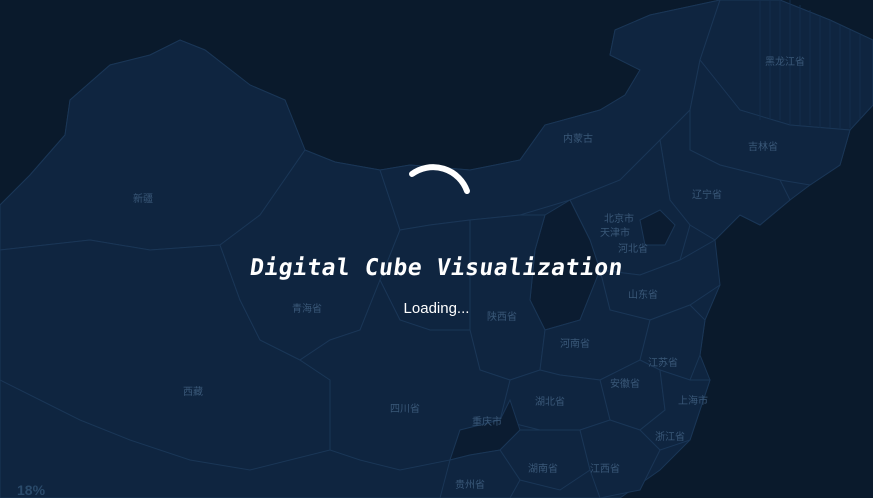 This screenshot has width=873, height=498. What do you see at coordinates (785, 61) in the screenshot?
I see `map-label-heilongjiang: 黑龙江省` at bounding box center [785, 61].